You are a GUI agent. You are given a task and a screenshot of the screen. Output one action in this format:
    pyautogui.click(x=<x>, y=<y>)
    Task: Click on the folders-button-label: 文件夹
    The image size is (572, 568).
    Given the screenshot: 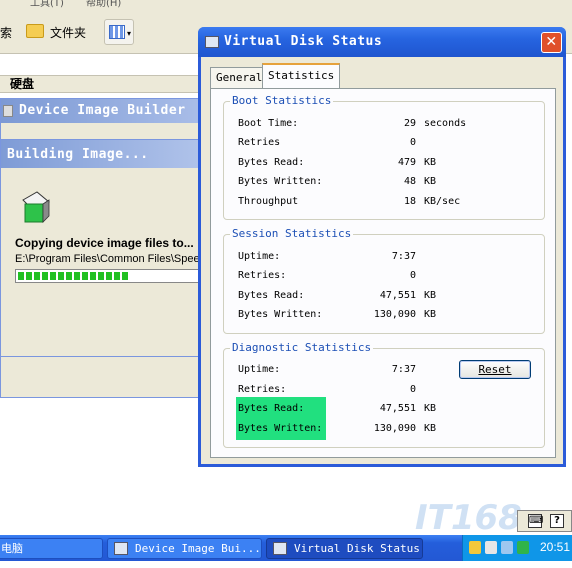 What is the action you would take?
    pyautogui.click(x=68, y=32)
    